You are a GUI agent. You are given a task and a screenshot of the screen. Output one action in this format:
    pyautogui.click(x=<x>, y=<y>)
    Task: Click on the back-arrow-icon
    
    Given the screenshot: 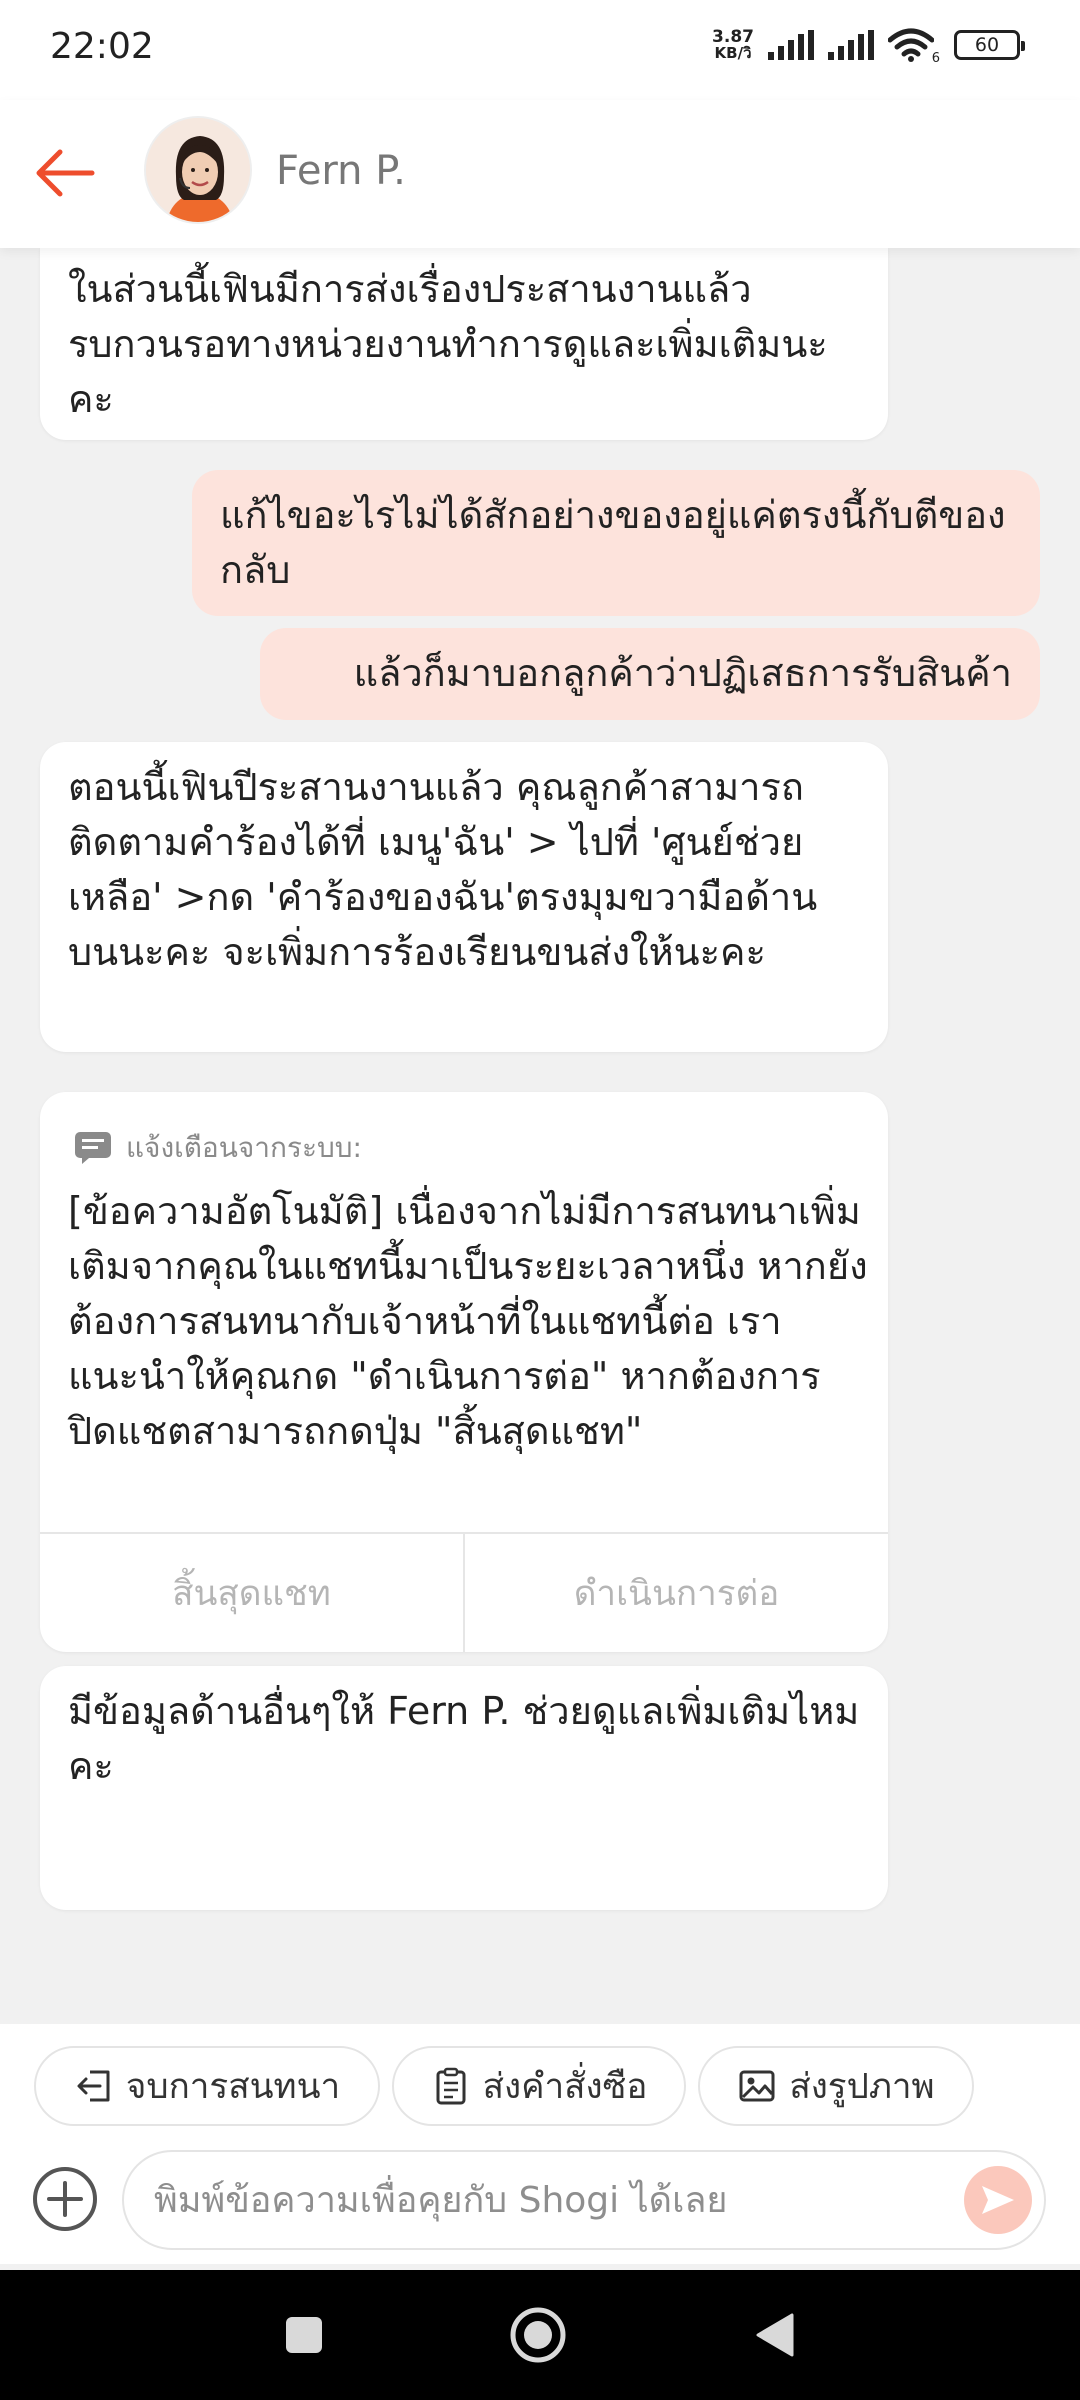 What is the action you would take?
    pyautogui.click(x=65, y=173)
    